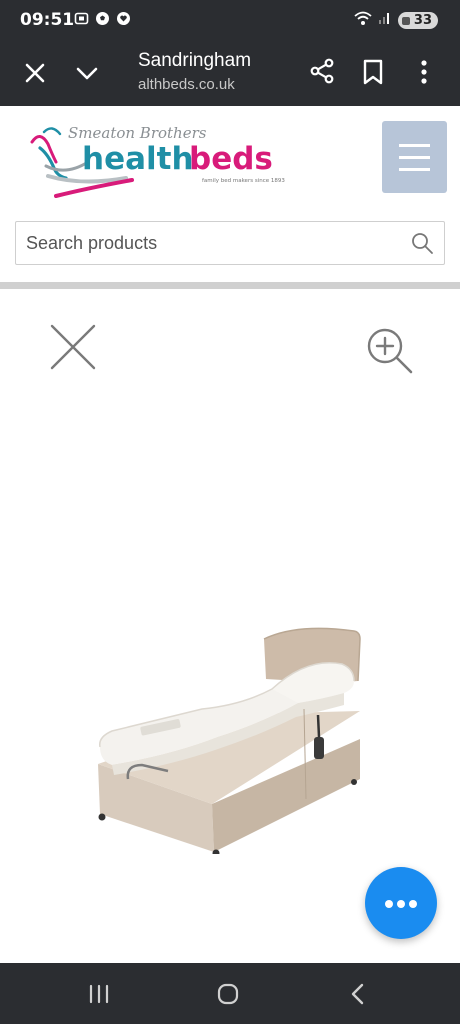 The width and height of the screenshot is (460, 1024). Describe the element at coordinates (87, 73) in the screenshot. I see `chevron-down-icon` at that location.